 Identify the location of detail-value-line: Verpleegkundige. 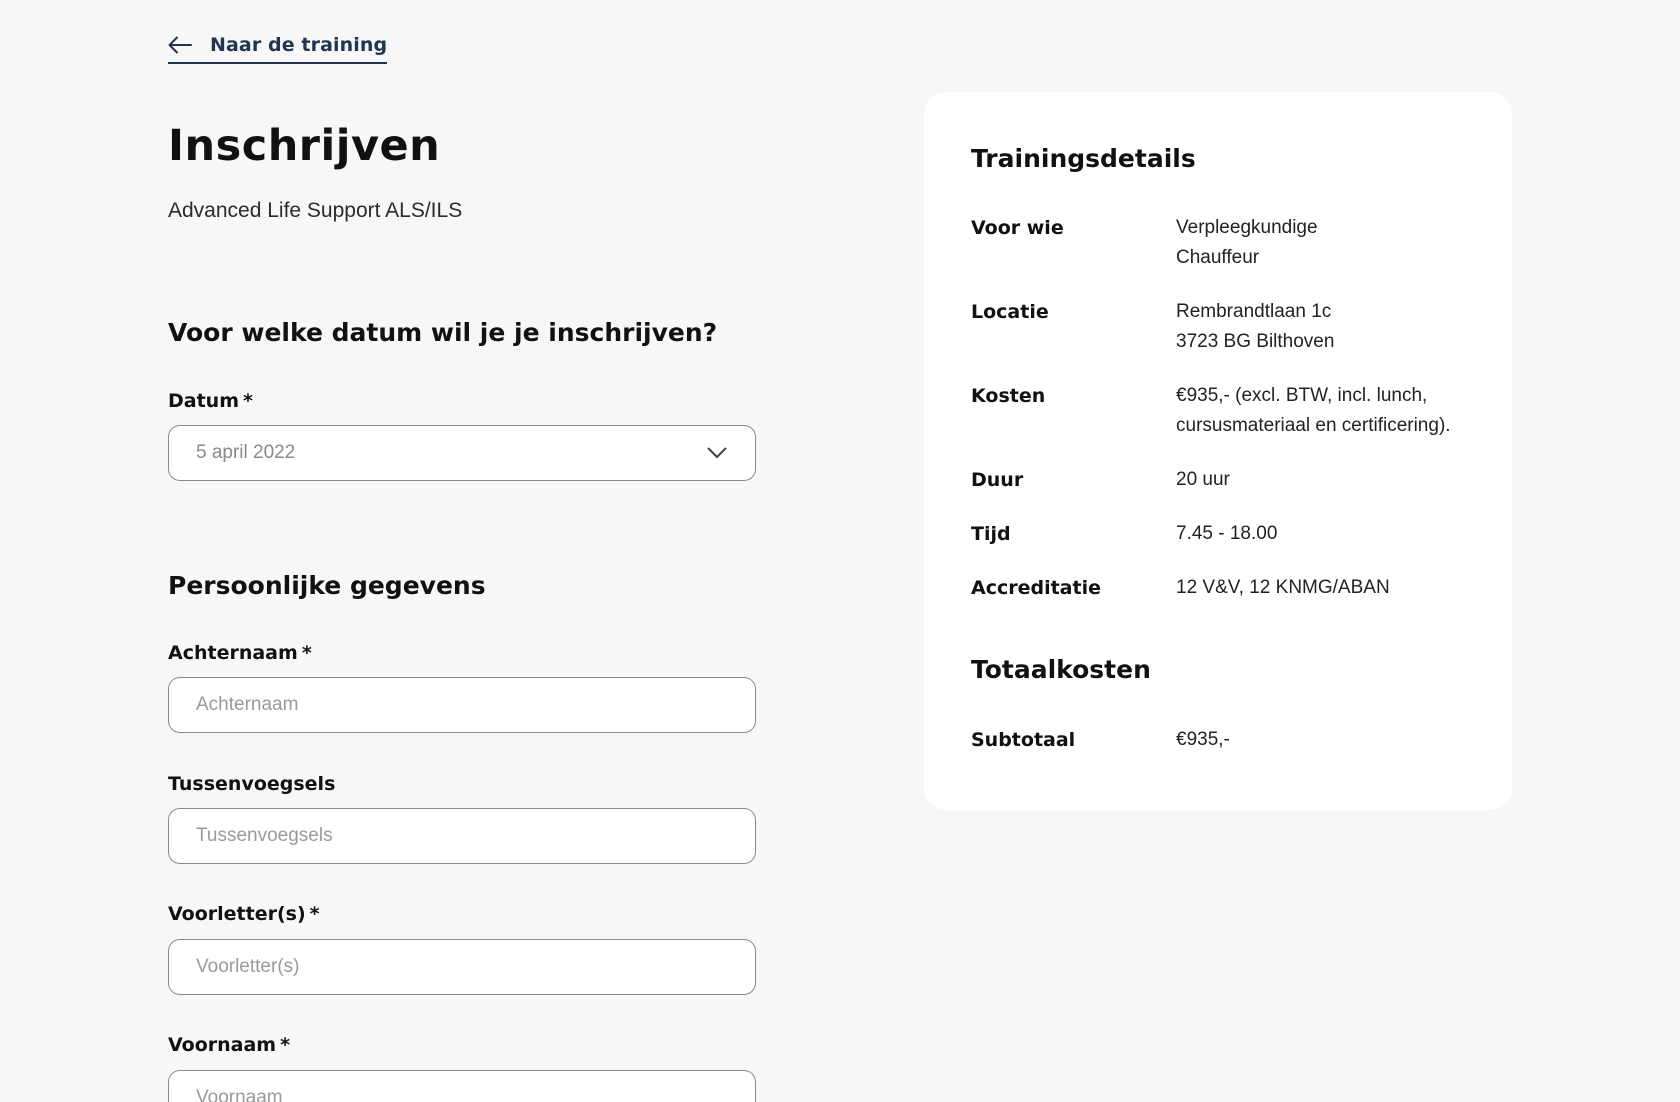
(1247, 227).